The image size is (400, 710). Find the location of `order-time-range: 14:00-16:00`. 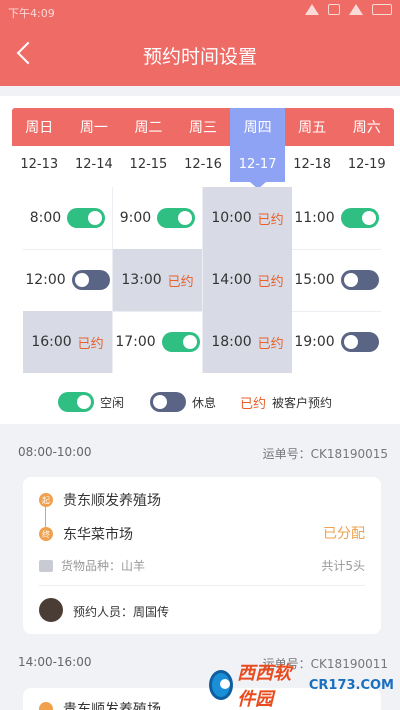

order-time-range: 14:00-16:00 is located at coordinates (55, 662).